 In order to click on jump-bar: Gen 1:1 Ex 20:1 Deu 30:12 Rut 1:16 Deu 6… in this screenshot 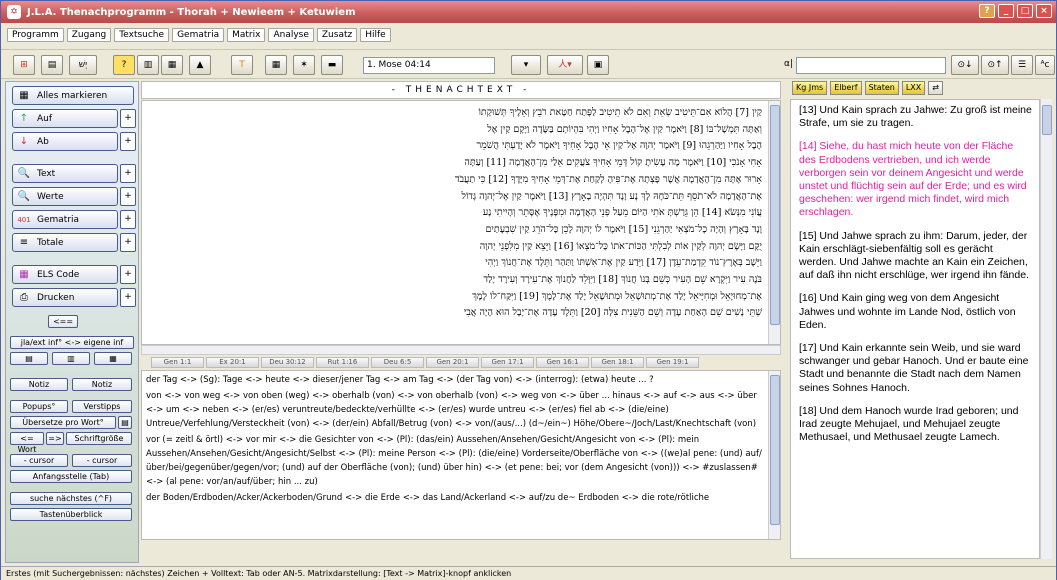, I will do `click(461, 363)`.